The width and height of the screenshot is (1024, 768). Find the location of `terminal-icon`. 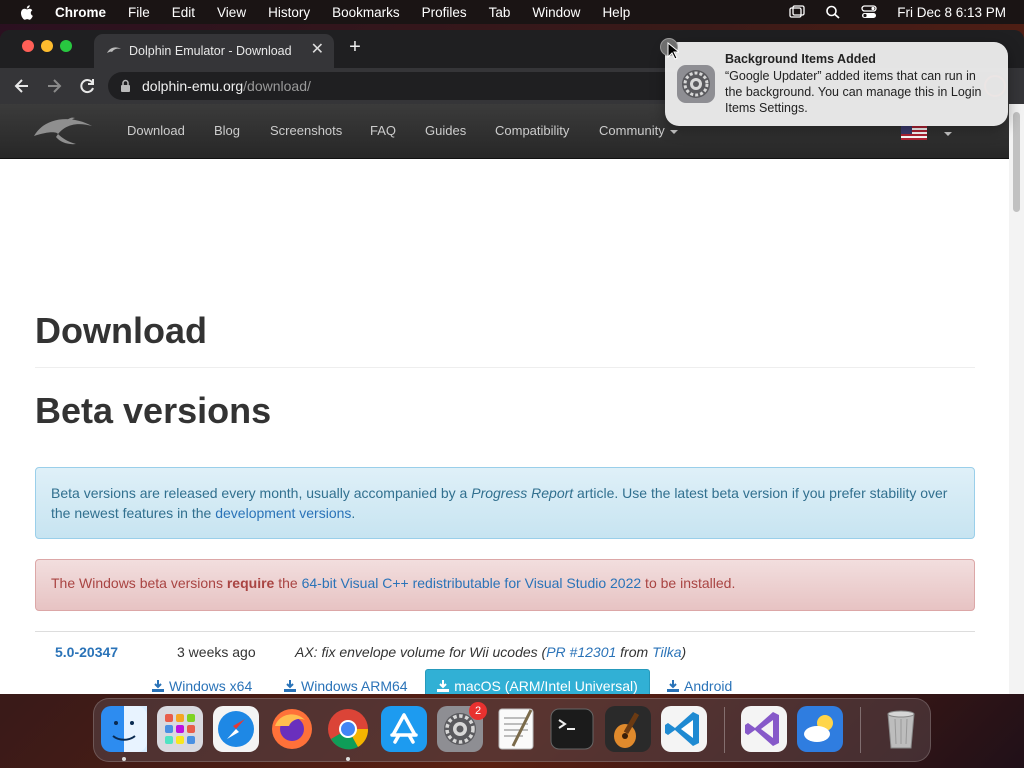

terminal-icon is located at coordinates (572, 729).